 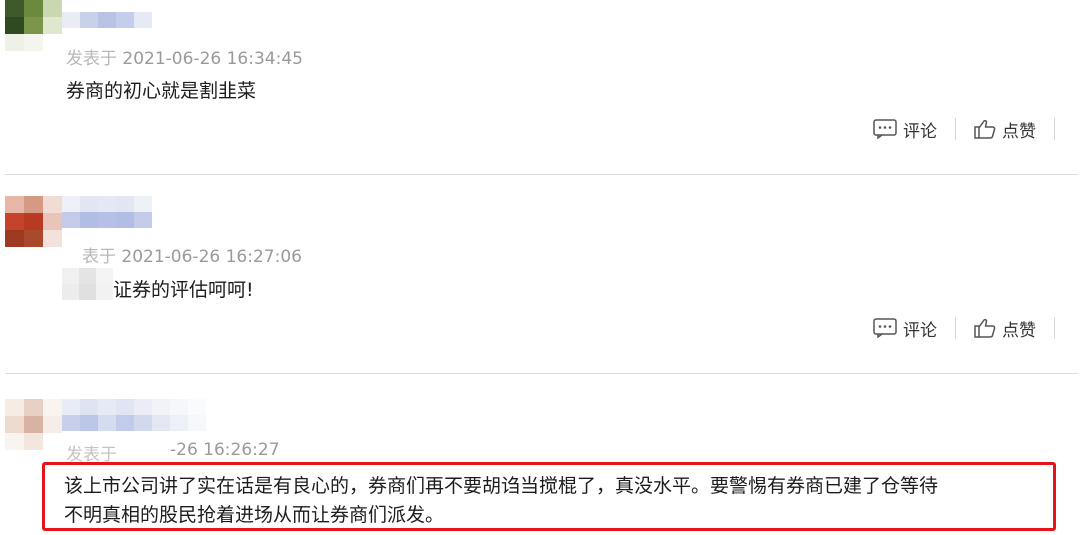 I want to click on comment-text: 券商的初心就是割韭菜, so click(x=161, y=91).